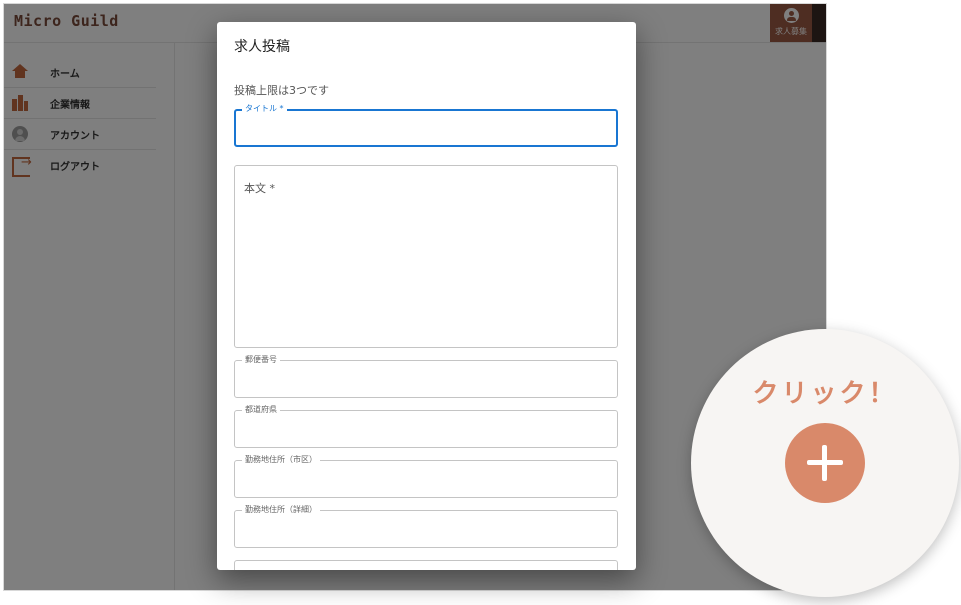 The width and height of the screenshot is (961, 605). I want to click on address-detail-label: 勤務地住所（詳細）, so click(281, 510).